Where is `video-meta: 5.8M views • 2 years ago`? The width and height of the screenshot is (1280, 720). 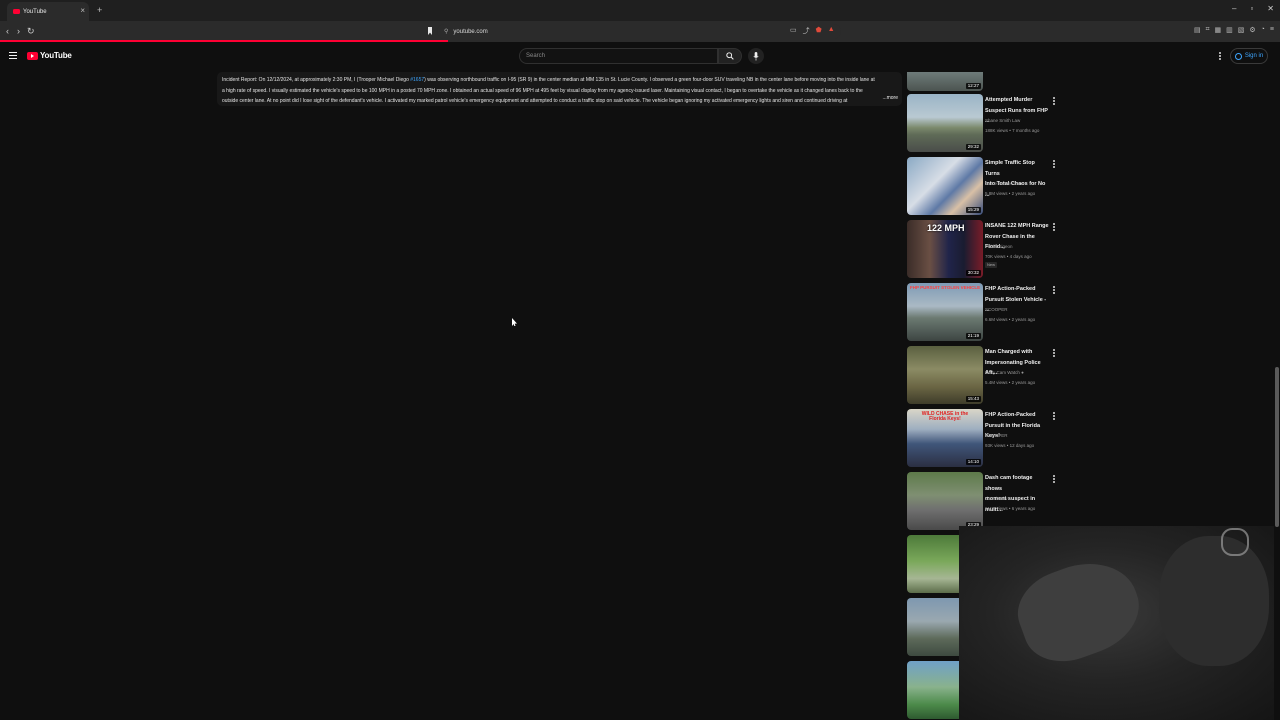
video-meta: 5.8M views • 2 years ago is located at coordinates (1010, 193).